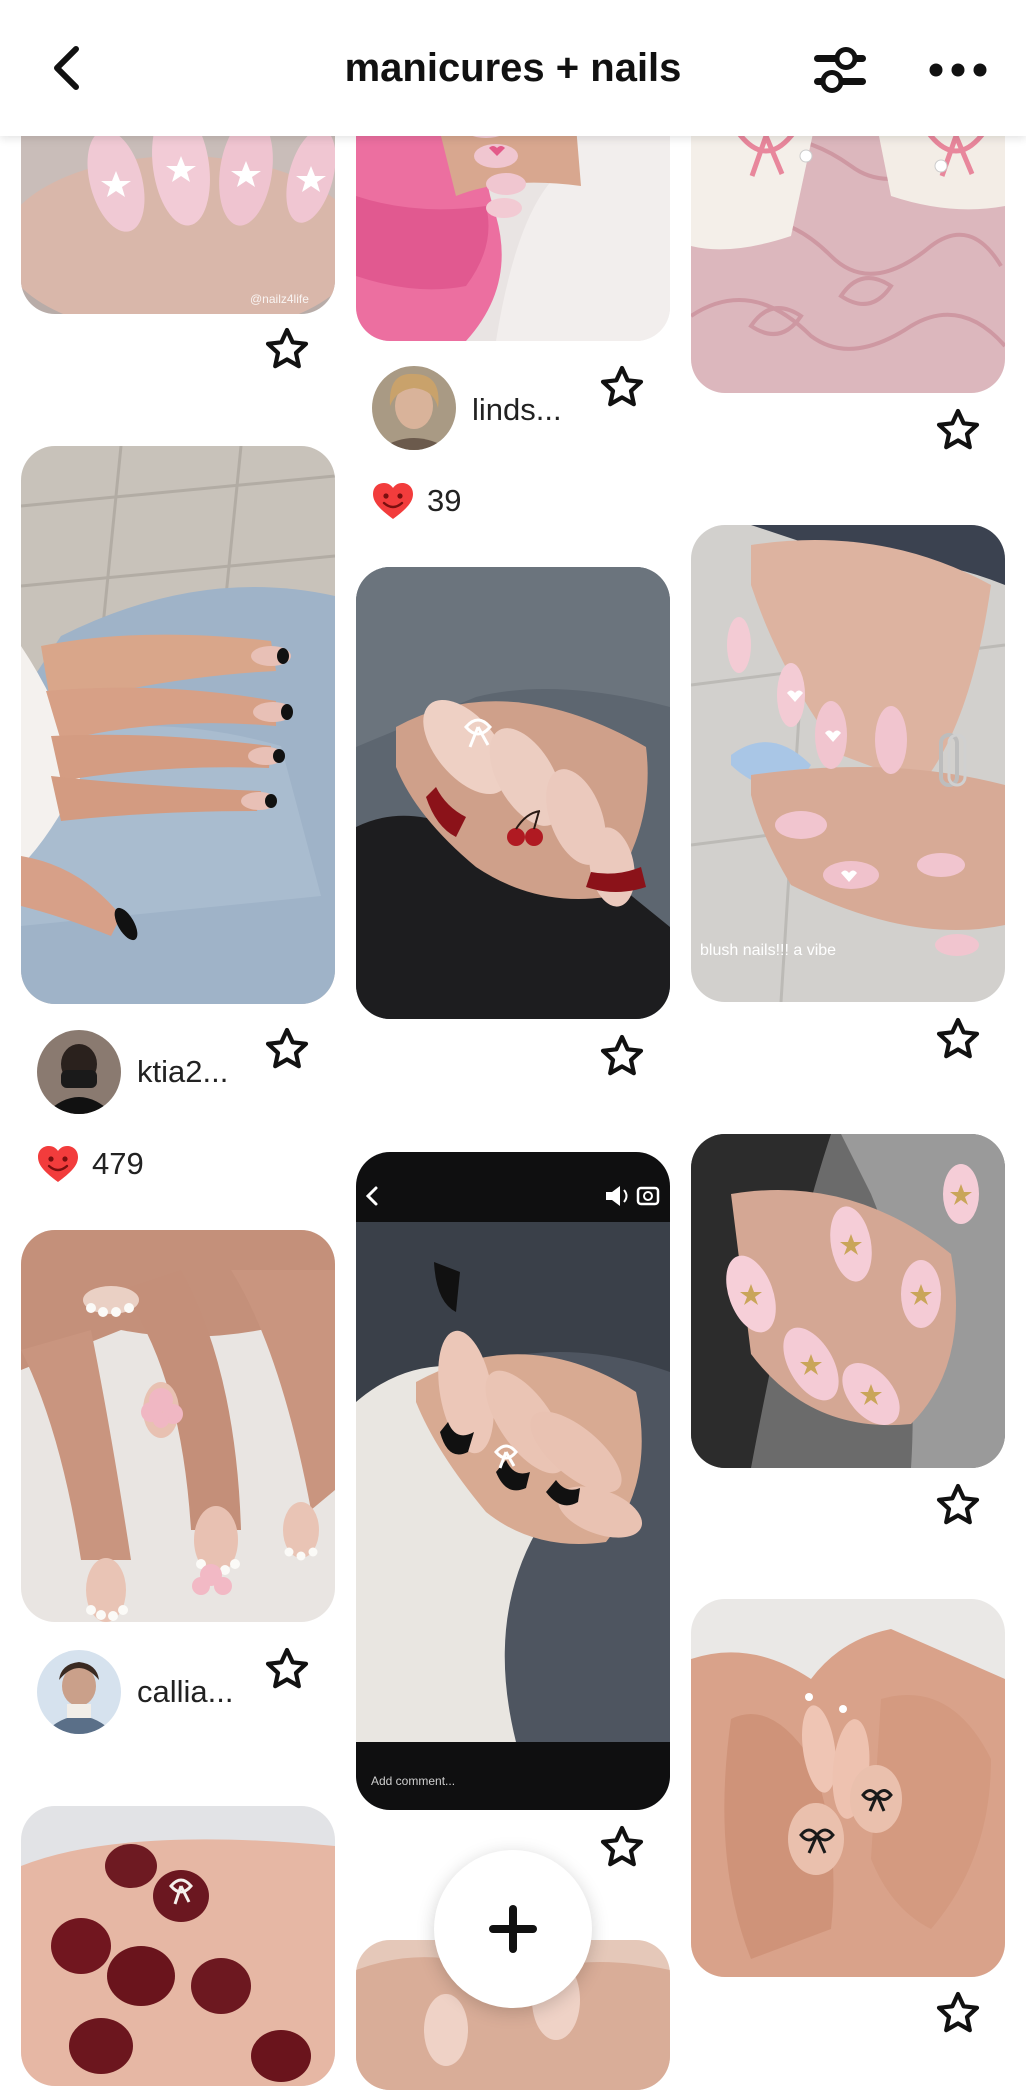 The height and width of the screenshot is (2090, 1026). I want to click on header: manicures + nails, so click(513, 68).